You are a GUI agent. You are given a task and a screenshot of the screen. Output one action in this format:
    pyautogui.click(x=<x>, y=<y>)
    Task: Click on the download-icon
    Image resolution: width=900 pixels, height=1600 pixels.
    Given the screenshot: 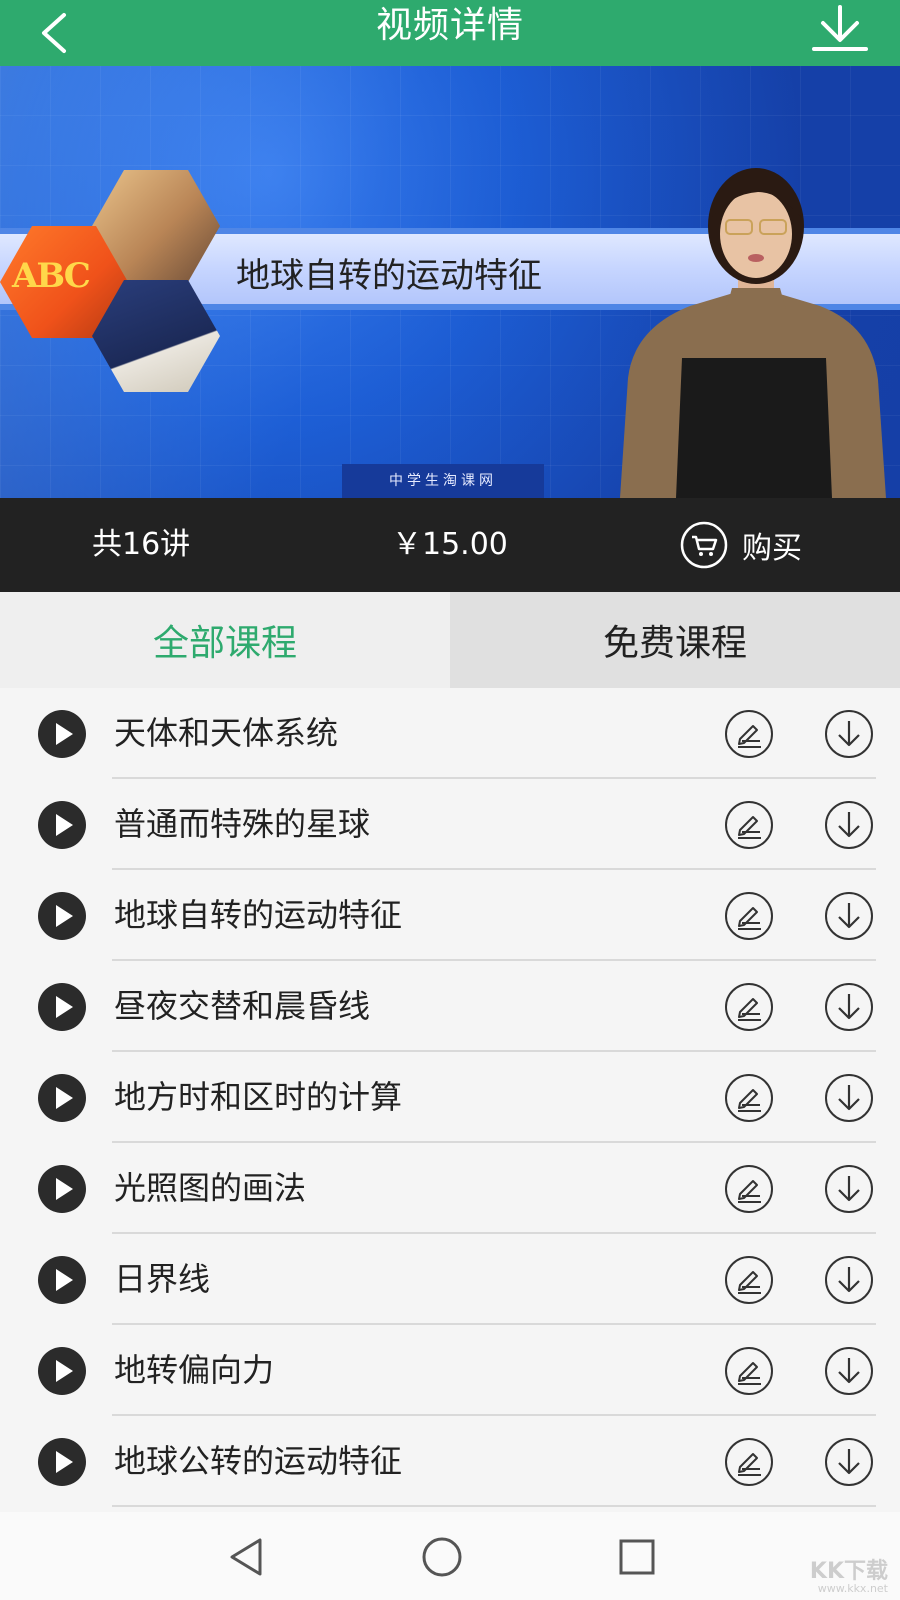 What is the action you would take?
    pyautogui.click(x=840, y=28)
    